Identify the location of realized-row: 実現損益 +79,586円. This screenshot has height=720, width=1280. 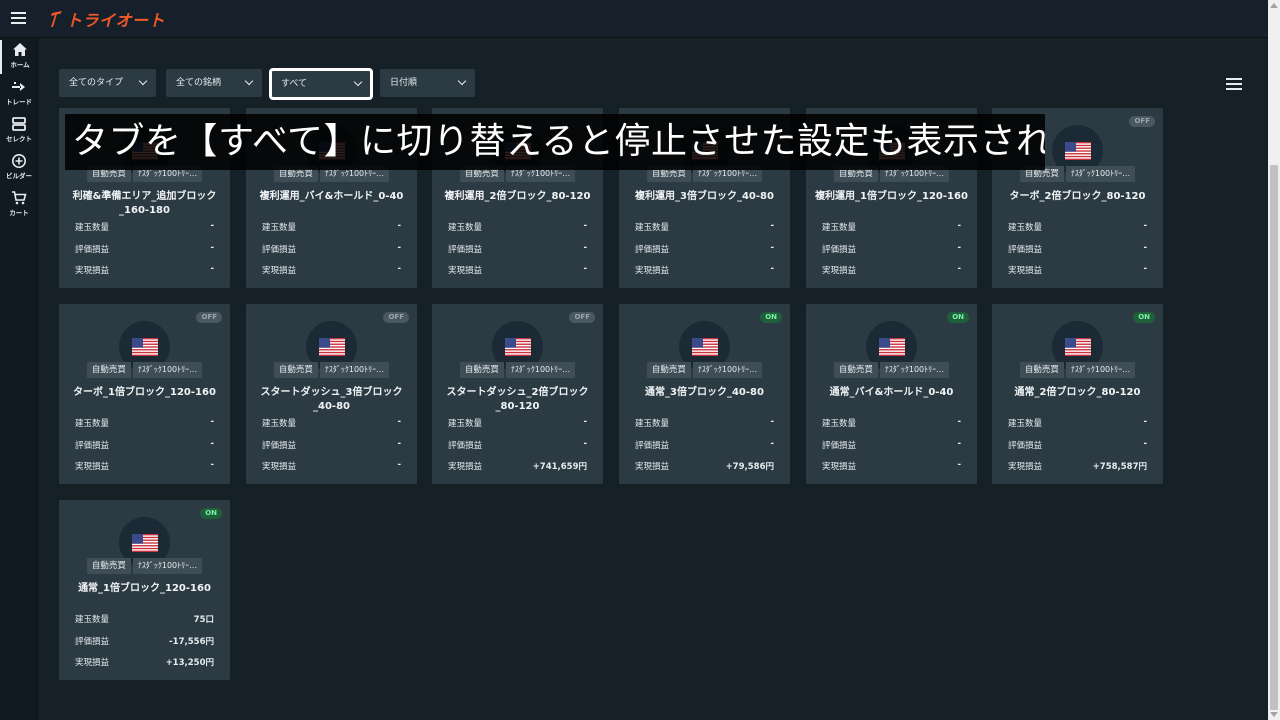
(704, 466).